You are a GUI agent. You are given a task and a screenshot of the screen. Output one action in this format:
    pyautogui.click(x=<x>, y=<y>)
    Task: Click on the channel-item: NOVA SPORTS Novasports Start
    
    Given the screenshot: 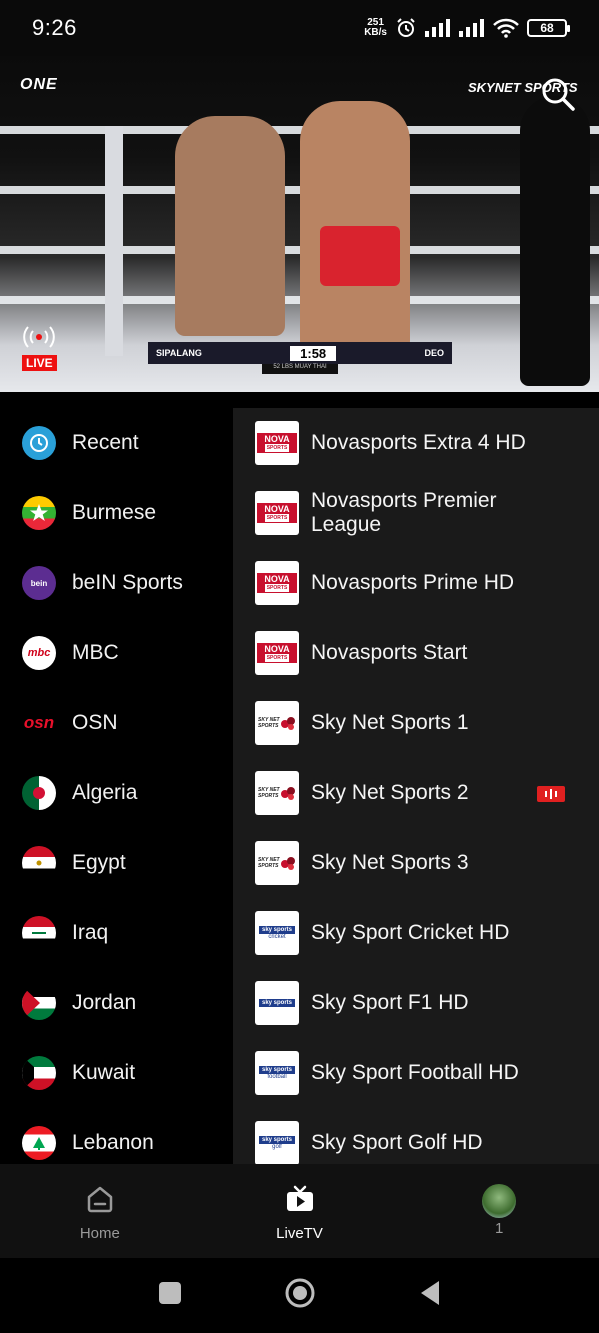 What is the action you would take?
    pyautogui.click(x=416, y=653)
    